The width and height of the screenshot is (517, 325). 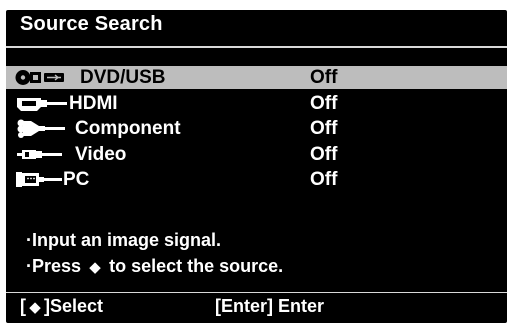 I want to click on title-divider, so click(x=256, y=47).